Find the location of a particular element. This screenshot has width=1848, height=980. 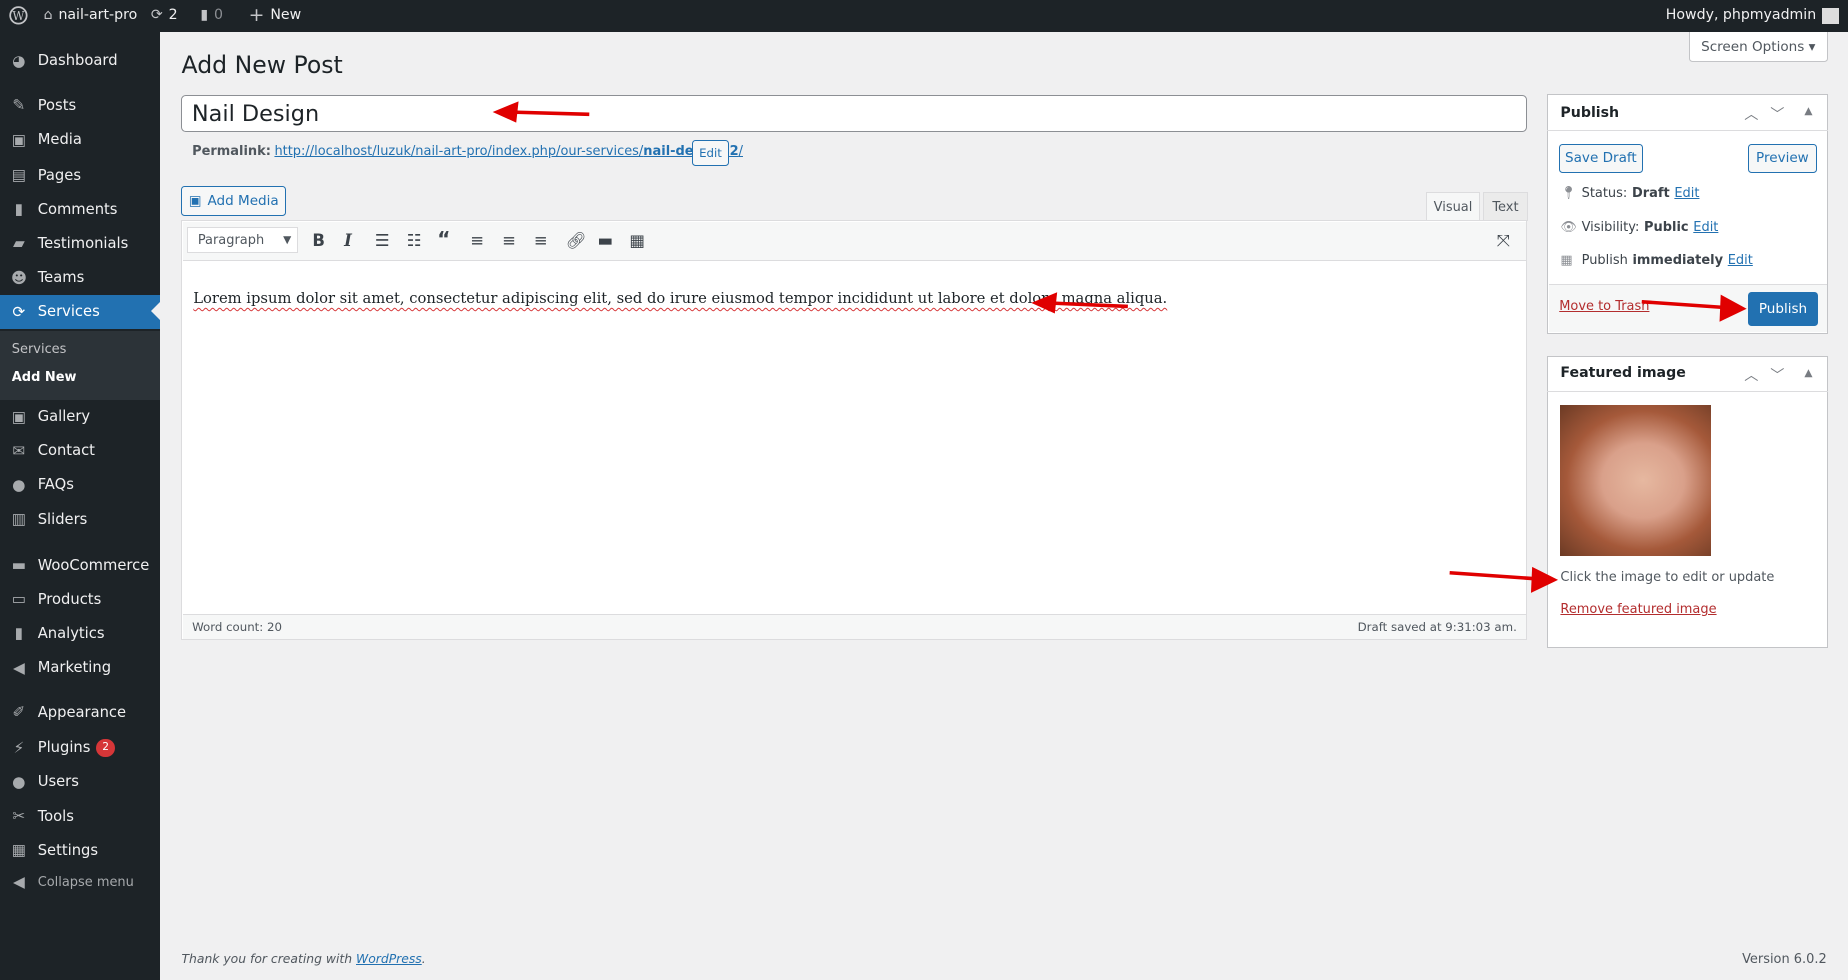

sidebar-item-posts: ✎ Posts is located at coordinates (80, 105).